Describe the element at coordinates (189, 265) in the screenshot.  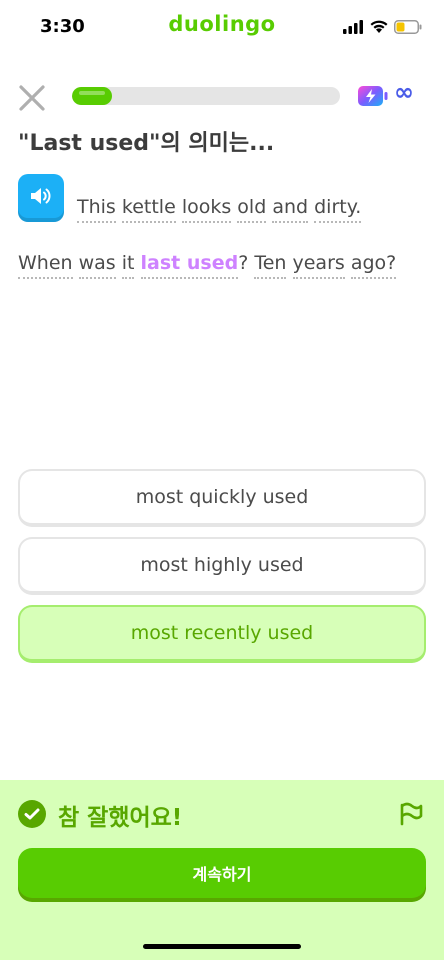
I see `highlighted-phrase: last used` at that location.